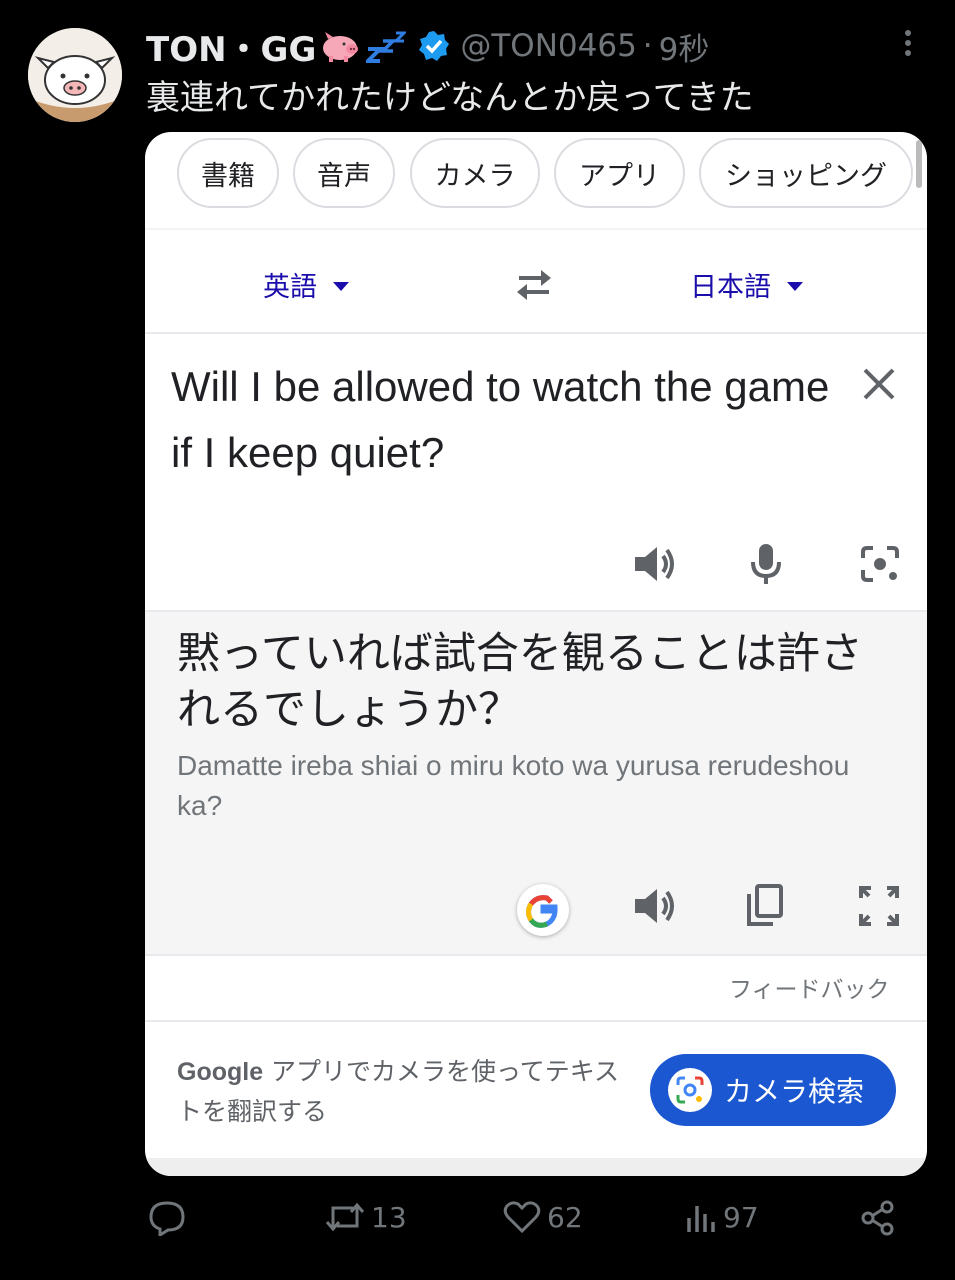 The image size is (955, 1280). Describe the element at coordinates (722, 1217) in the screenshot. I see `views-button: 97` at that location.